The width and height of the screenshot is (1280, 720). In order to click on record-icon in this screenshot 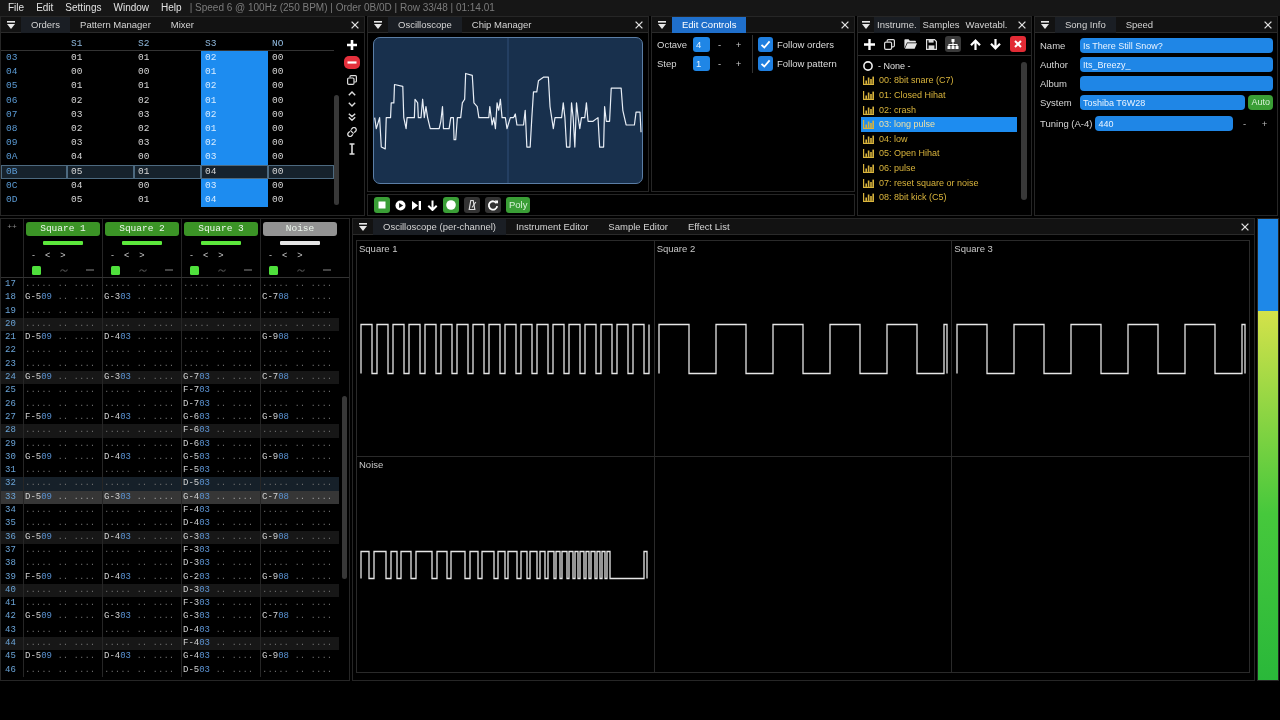, I will do `click(451, 205)`.